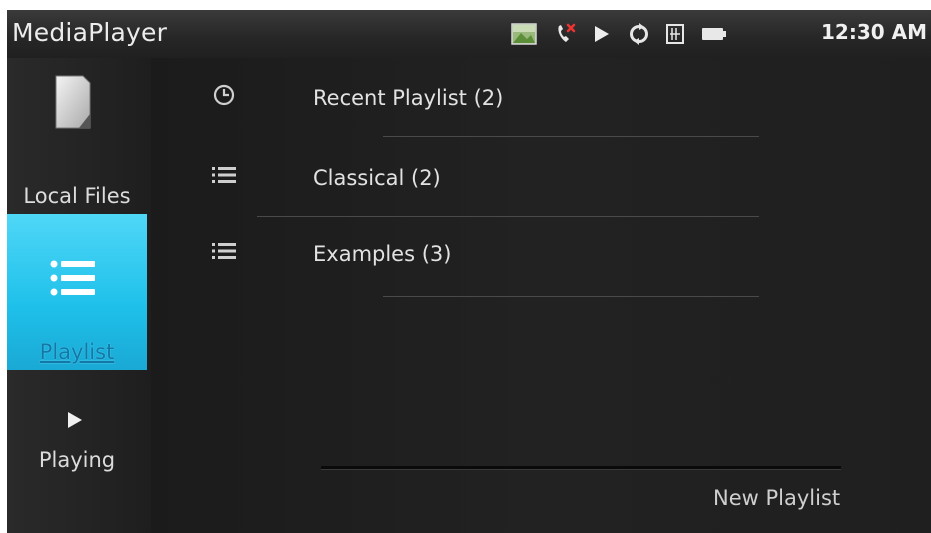 The image size is (931, 533). I want to click on sync-icon, so click(639, 34).